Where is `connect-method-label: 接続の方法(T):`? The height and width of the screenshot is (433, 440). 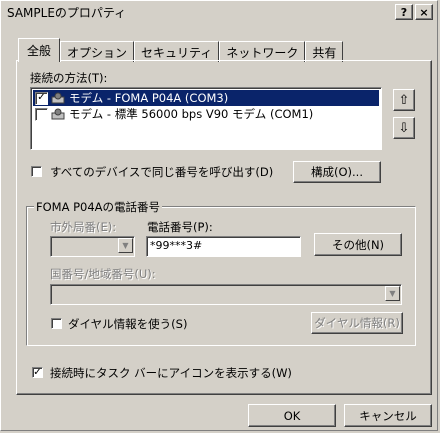
connect-method-label: 接続の方法(T): is located at coordinates (69, 78).